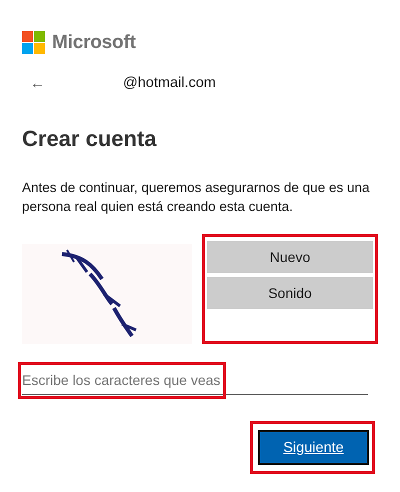 This screenshot has height=492, width=400. What do you see at coordinates (169, 83) in the screenshot?
I see `account-email: @hotmail.com` at bounding box center [169, 83].